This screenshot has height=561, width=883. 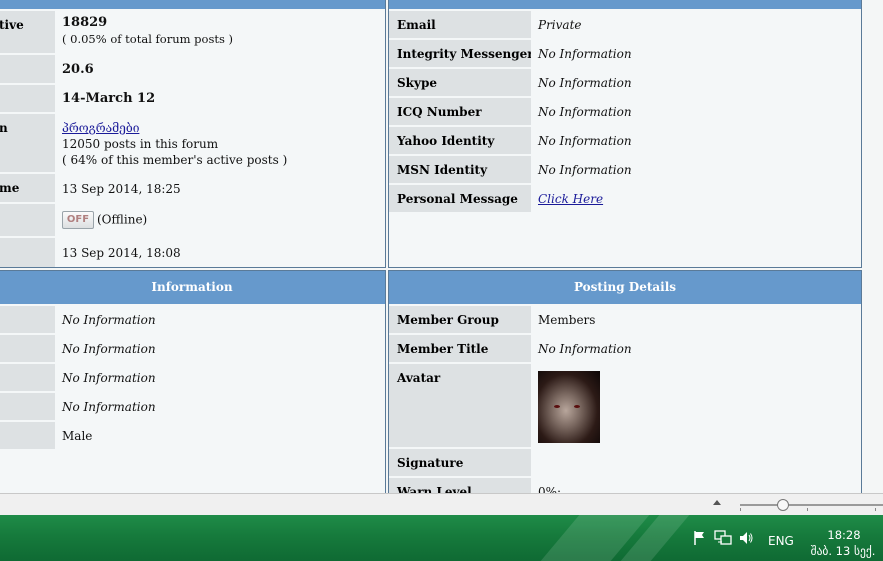 What do you see at coordinates (121, 189) in the screenshot?
I see `local-time-value: 13 Sep 2014, 18:25` at bounding box center [121, 189].